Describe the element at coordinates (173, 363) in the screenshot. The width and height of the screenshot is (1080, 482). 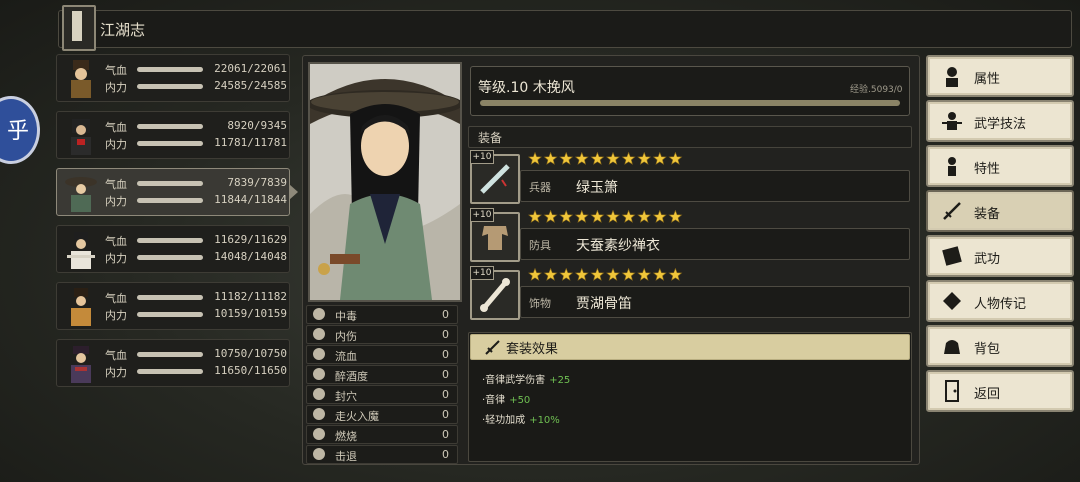
I see `character-card-6: 气血 10750/10750 内力 11650/11650` at that location.